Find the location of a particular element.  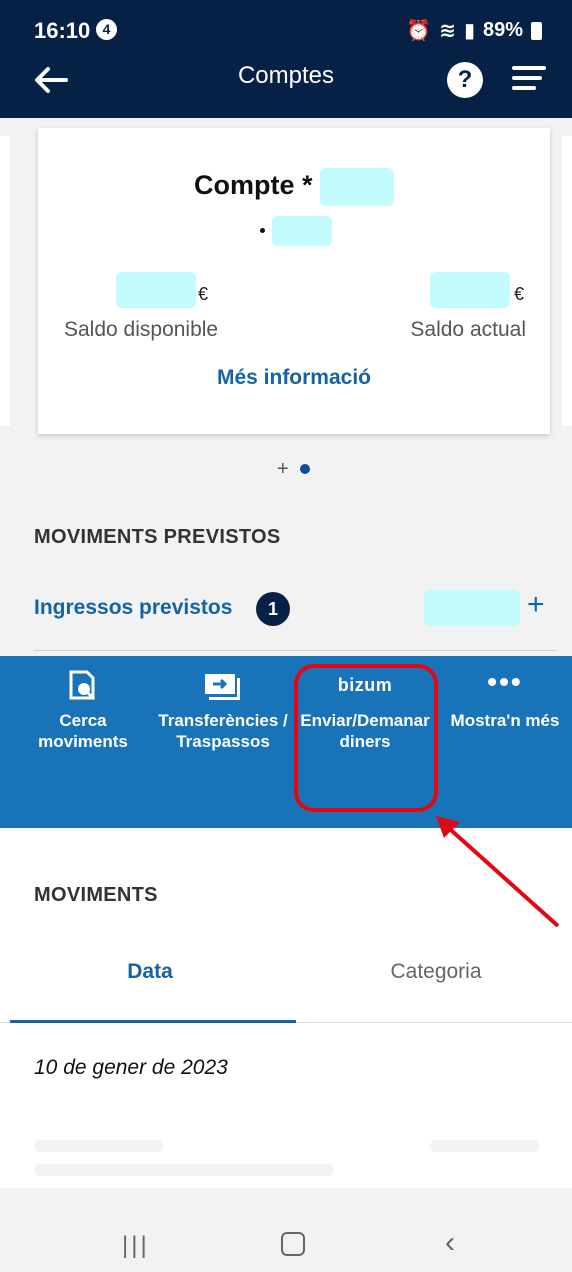

previous-card-edge is located at coordinates (5, 281).